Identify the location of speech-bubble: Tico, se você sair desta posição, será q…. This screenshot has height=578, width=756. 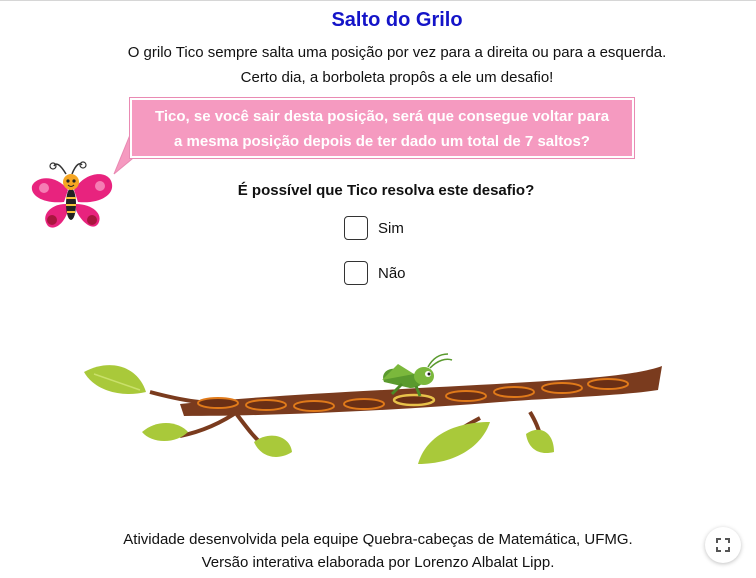
(382, 128).